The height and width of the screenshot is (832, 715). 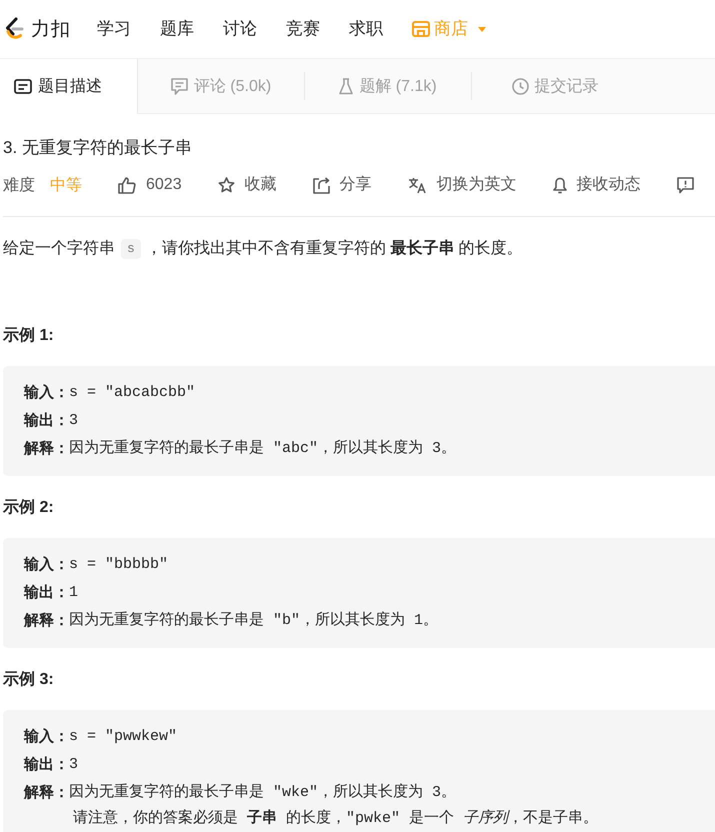 I want to click on nav-link: 学习, so click(x=114, y=29).